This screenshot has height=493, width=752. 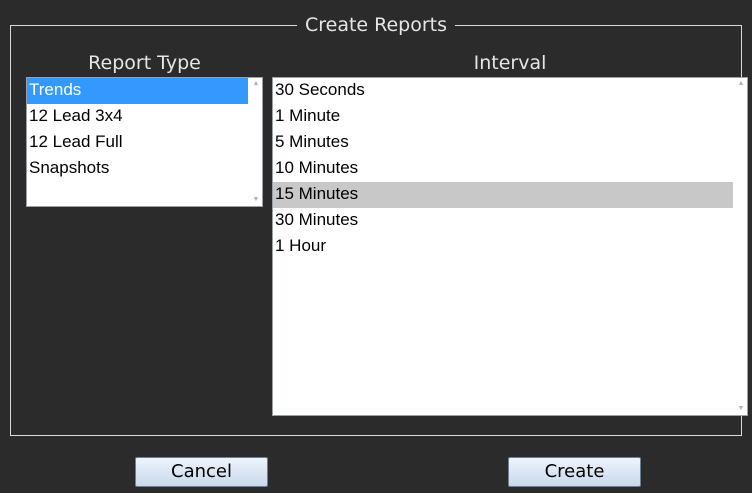 I want to click on report-type-item-trends: Trends, so click(x=137, y=91).